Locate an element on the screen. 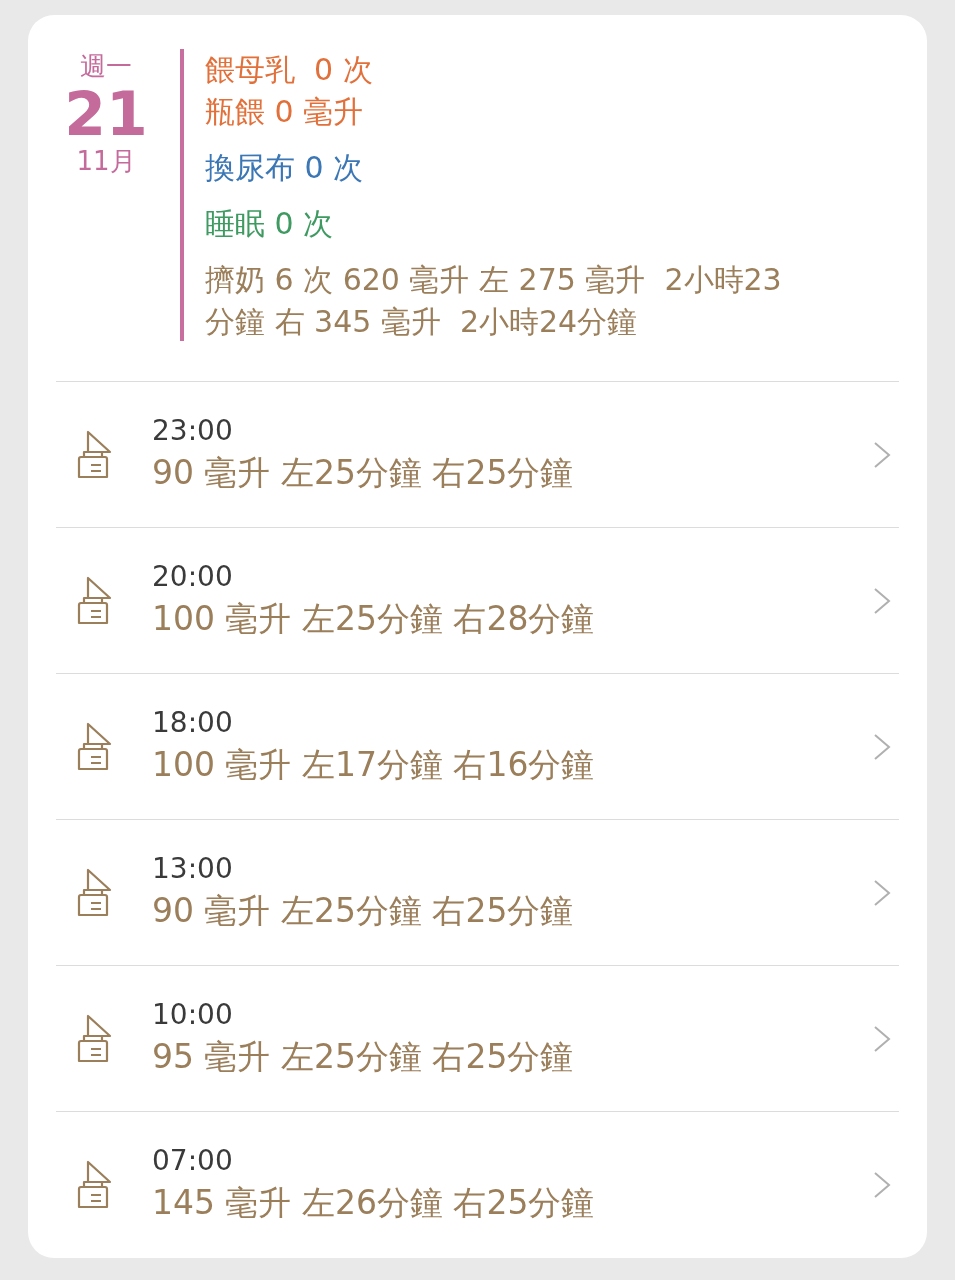  summary-line: 瓶餵 0 毫升 is located at coordinates (285, 112).